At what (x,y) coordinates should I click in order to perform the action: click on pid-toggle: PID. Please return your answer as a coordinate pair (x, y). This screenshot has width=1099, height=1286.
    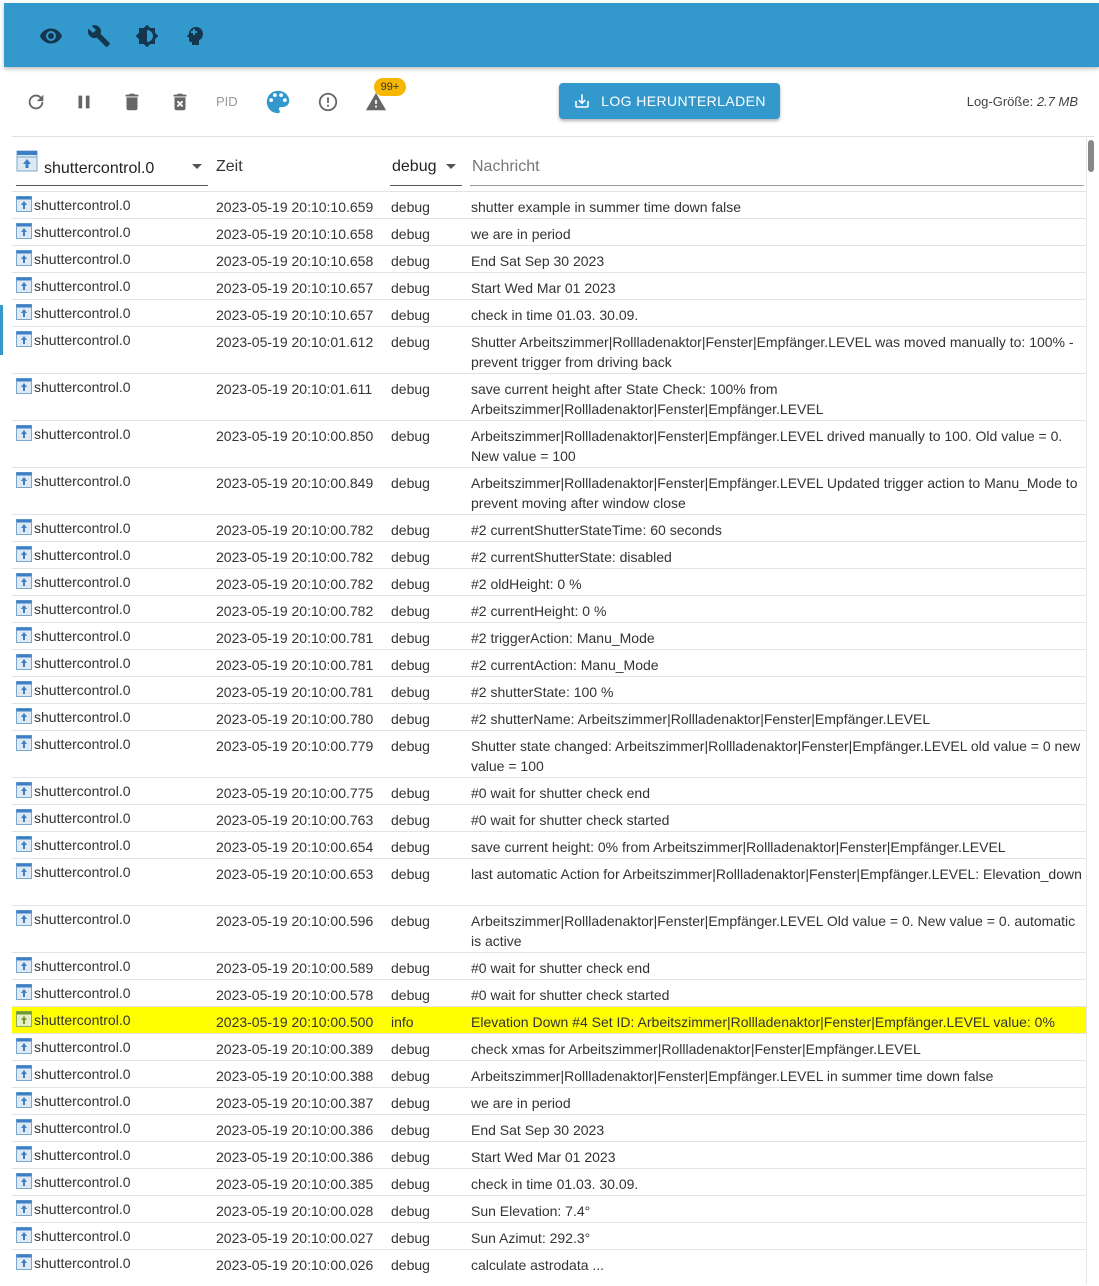
    Looking at the image, I should click on (227, 101).